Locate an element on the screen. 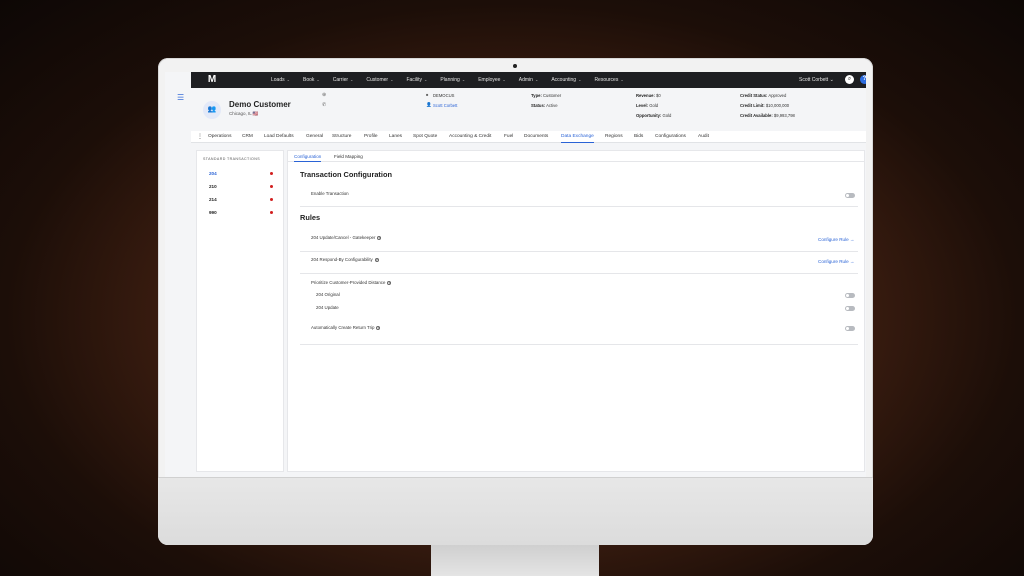  enable-transaction-toggle is located at coordinates (850, 195).